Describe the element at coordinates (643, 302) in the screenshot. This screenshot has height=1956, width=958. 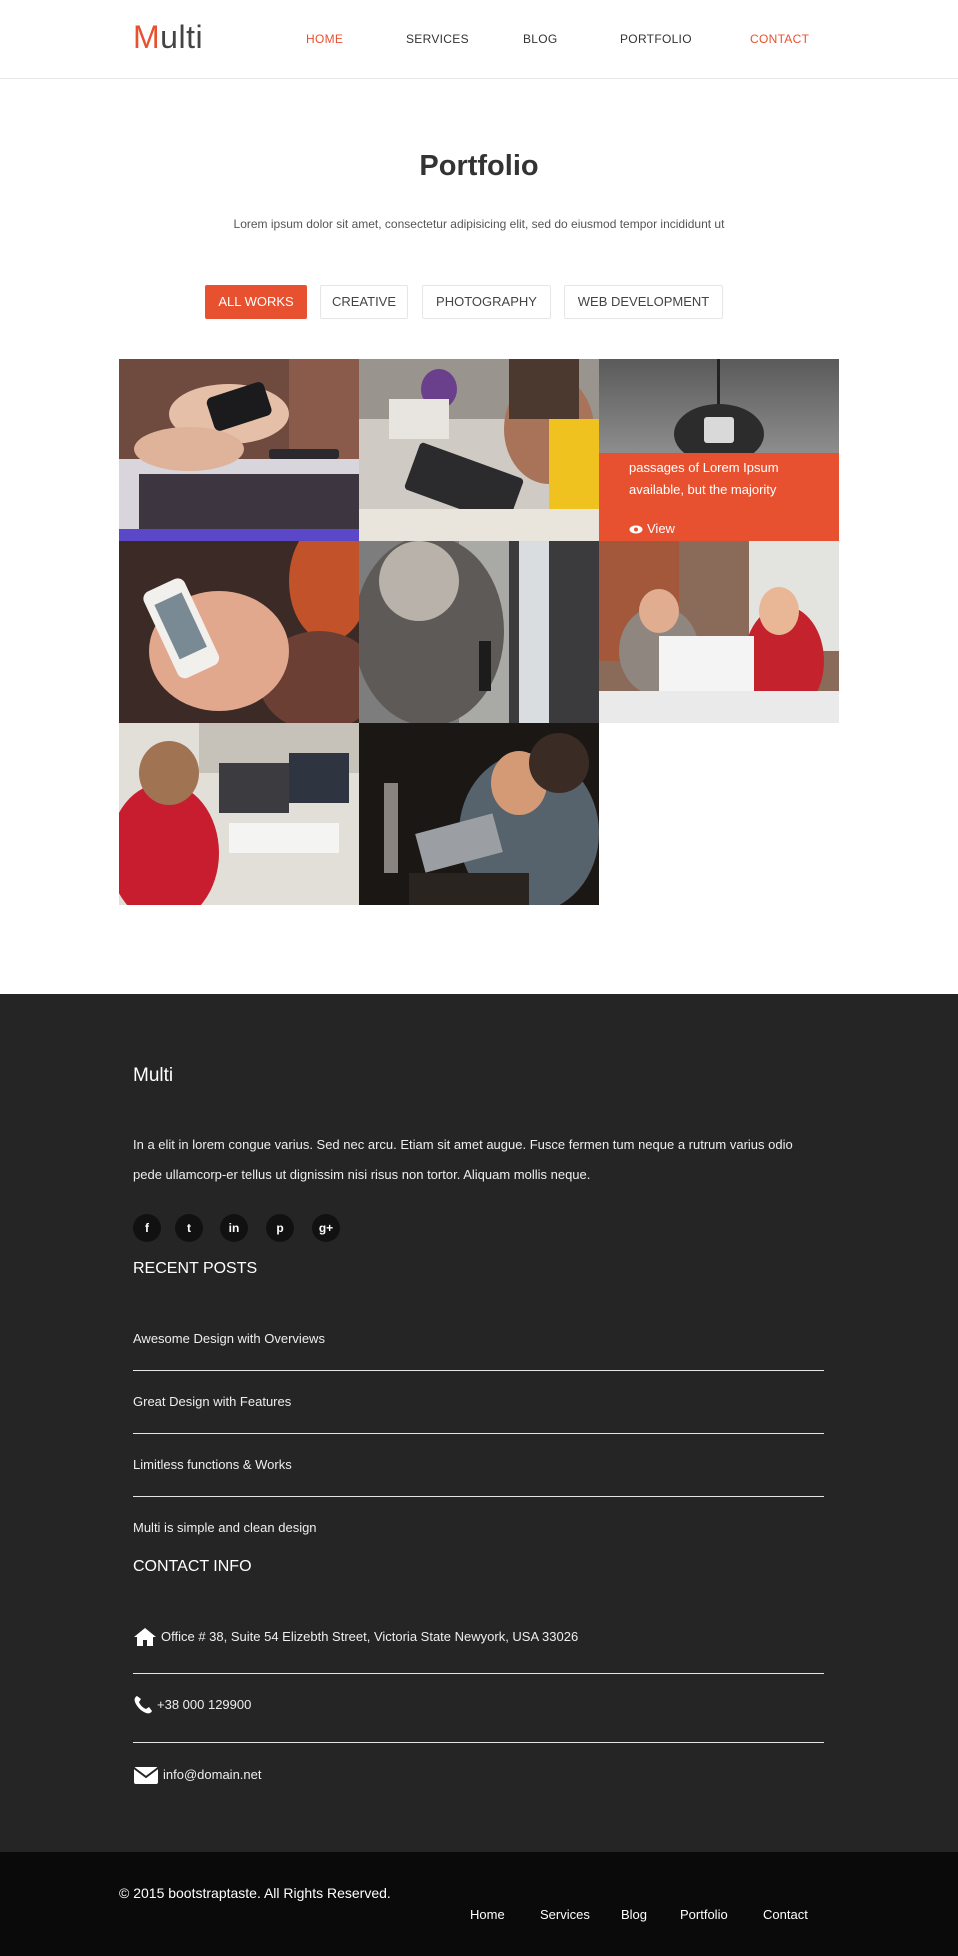
I see `filter-web-development: WEB DEVELOPMENT` at that location.